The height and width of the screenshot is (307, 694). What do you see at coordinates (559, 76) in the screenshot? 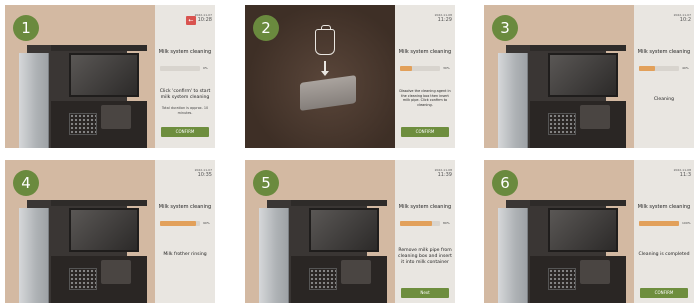
I see `coffee-machine-photo: 3` at bounding box center [559, 76].